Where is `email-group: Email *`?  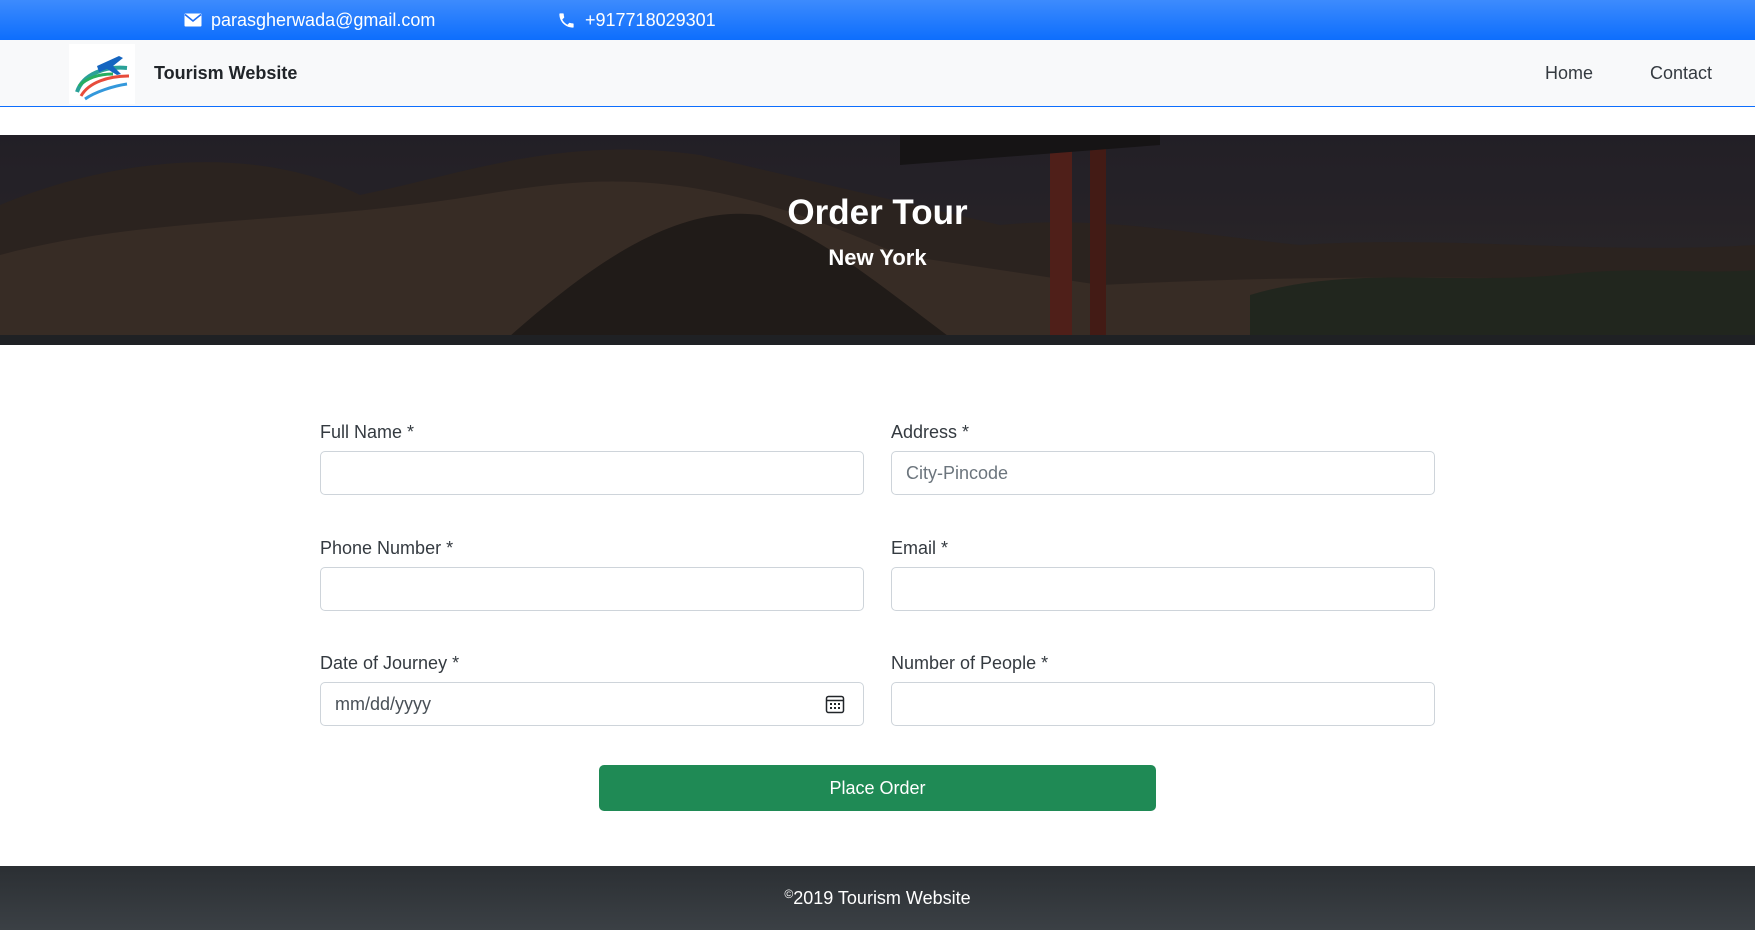 email-group: Email * is located at coordinates (1163, 573).